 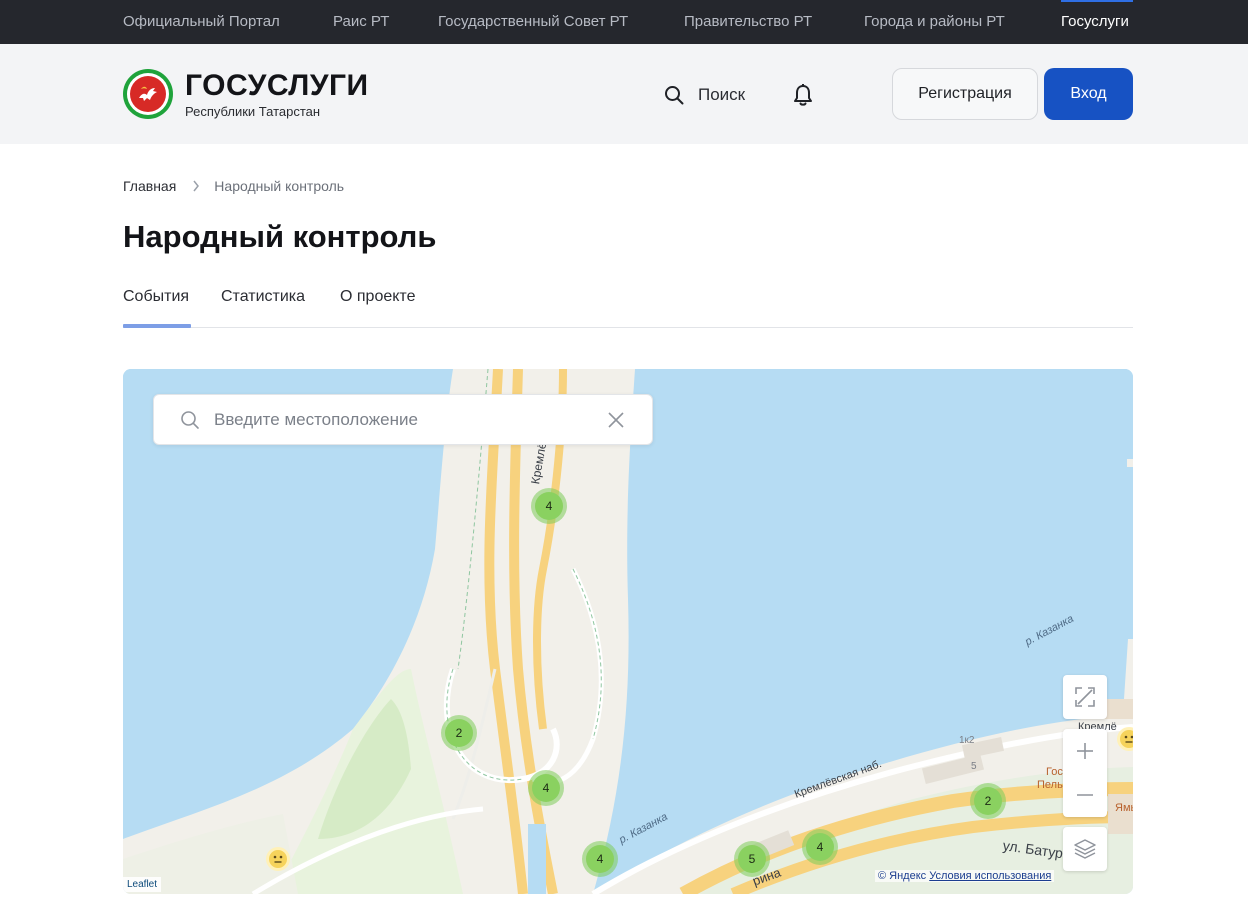 What do you see at coordinates (279, 186) in the screenshot?
I see `breadcrumb-current: Народный контроль` at bounding box center [279, 186].